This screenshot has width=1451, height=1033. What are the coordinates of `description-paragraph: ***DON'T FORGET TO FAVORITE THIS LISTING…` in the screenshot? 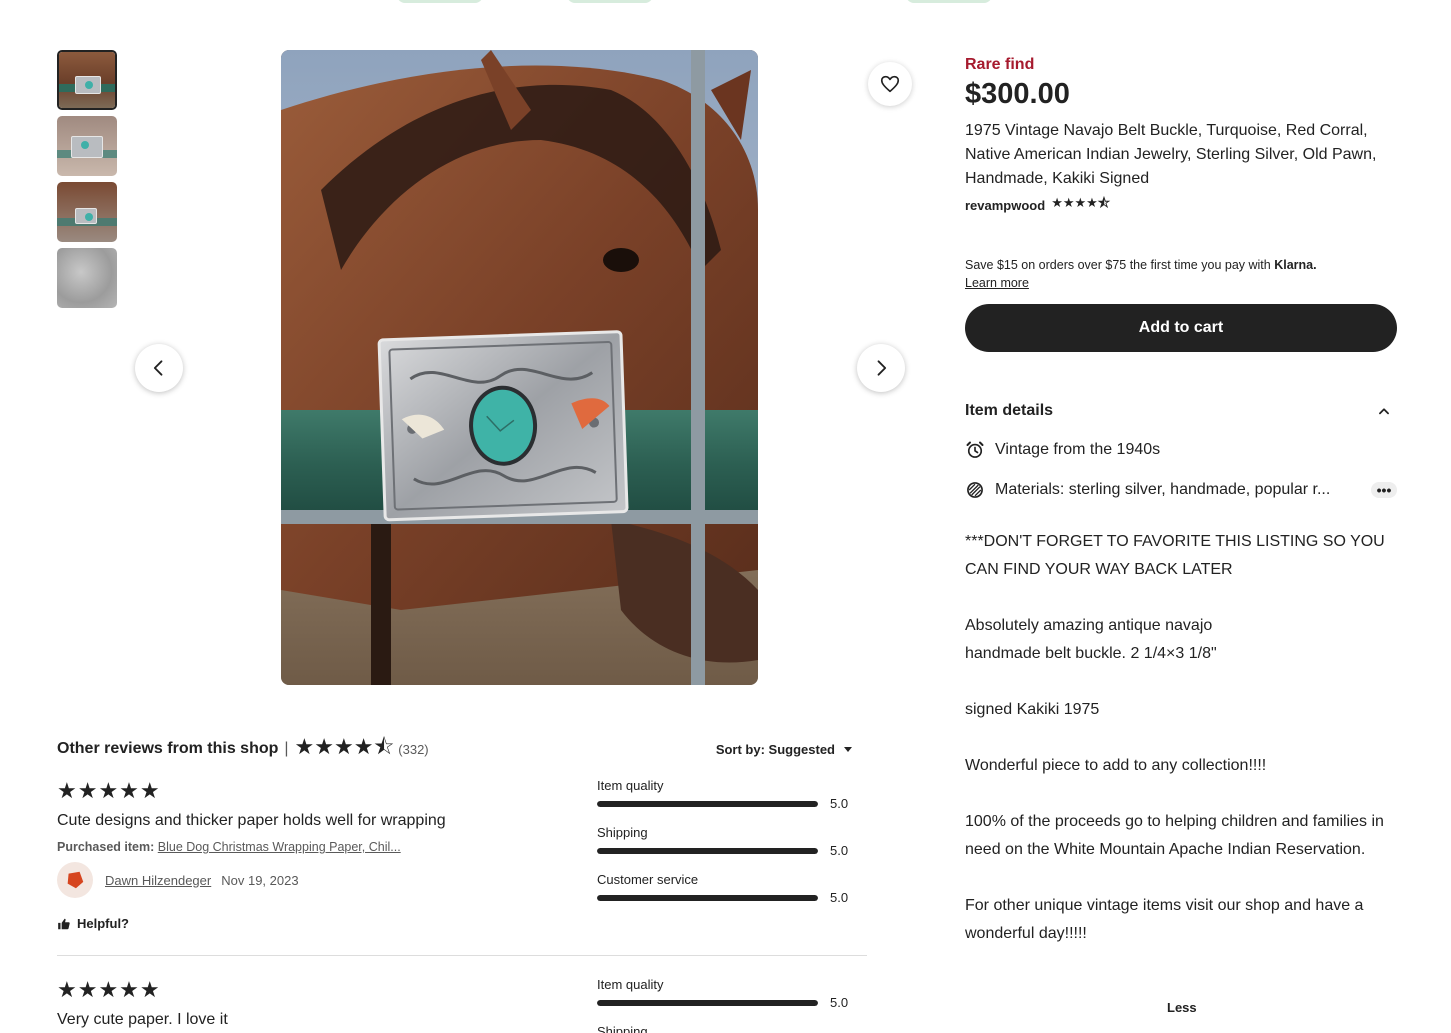 It's located at (1175, 555).